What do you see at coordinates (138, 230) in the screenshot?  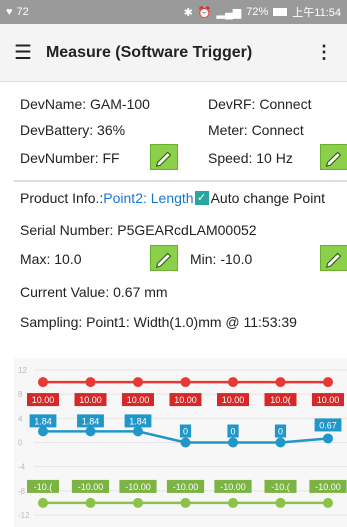 I see `serial-number: Serial Number: P5GEARcdLAM00052` at bounding box center [138, 230].